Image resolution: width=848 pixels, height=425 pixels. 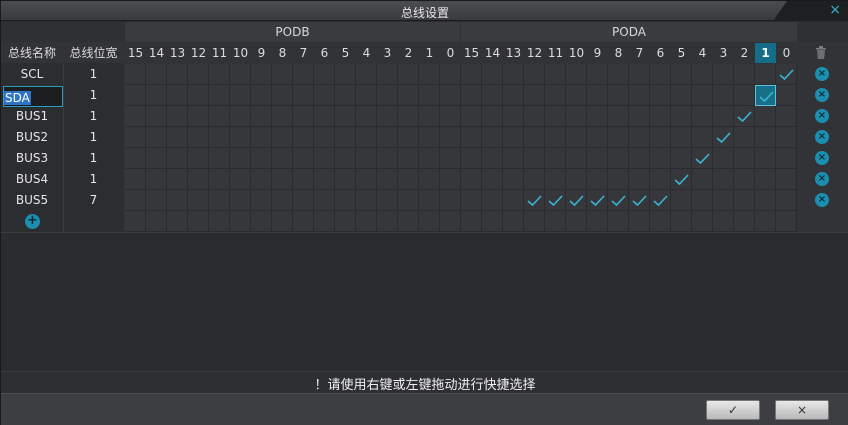 What do you see at coordinates (32, 116) in the screenshot?
I see `bus-name: BUS1` at bounding box center [32, 116].